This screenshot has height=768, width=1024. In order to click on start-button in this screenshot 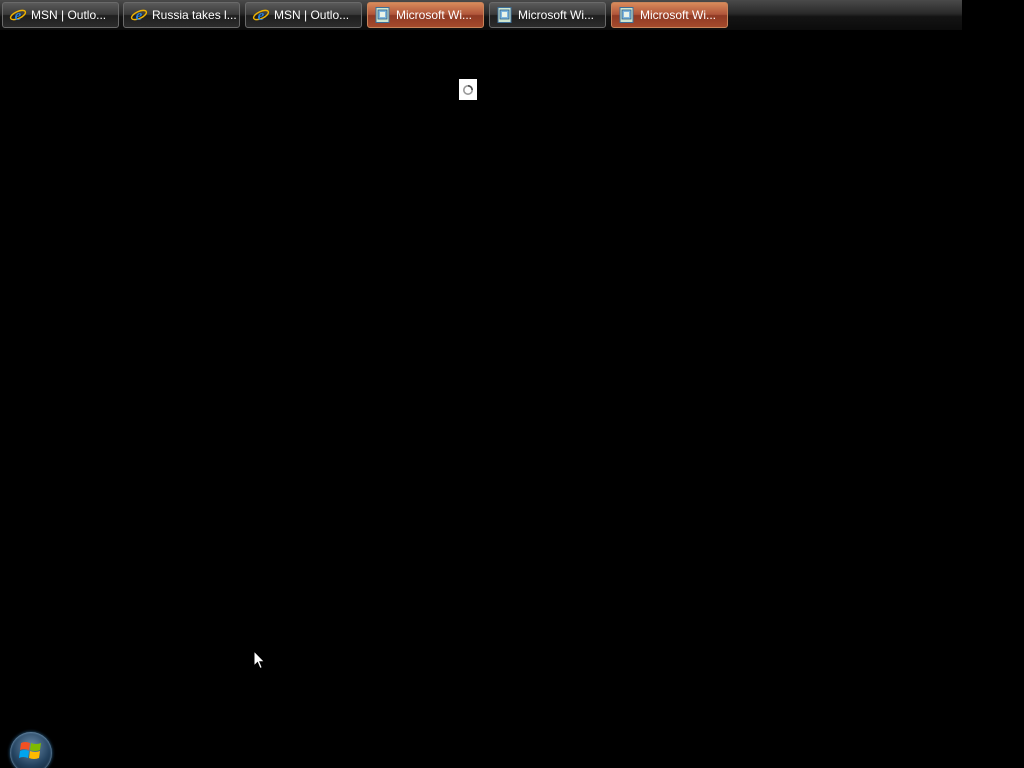, I will do `click(31, 750)`.